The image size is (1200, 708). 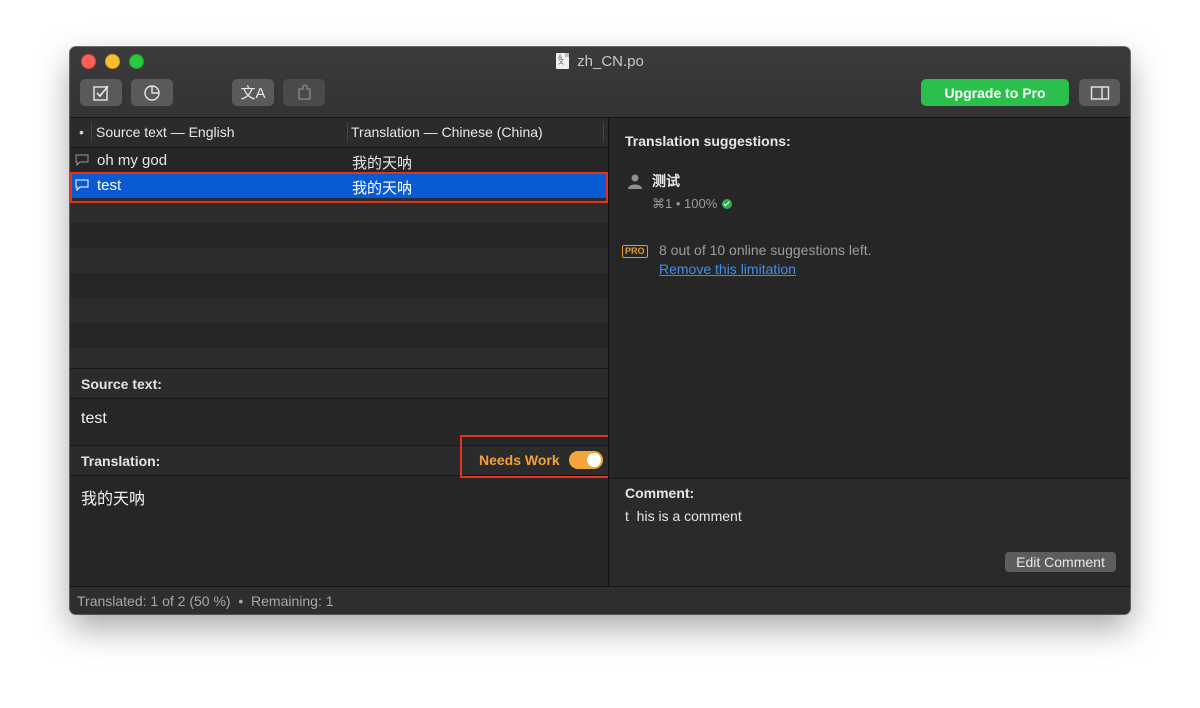 I want to click on window-title: zh_CN.po, so click(x=610, y=61).